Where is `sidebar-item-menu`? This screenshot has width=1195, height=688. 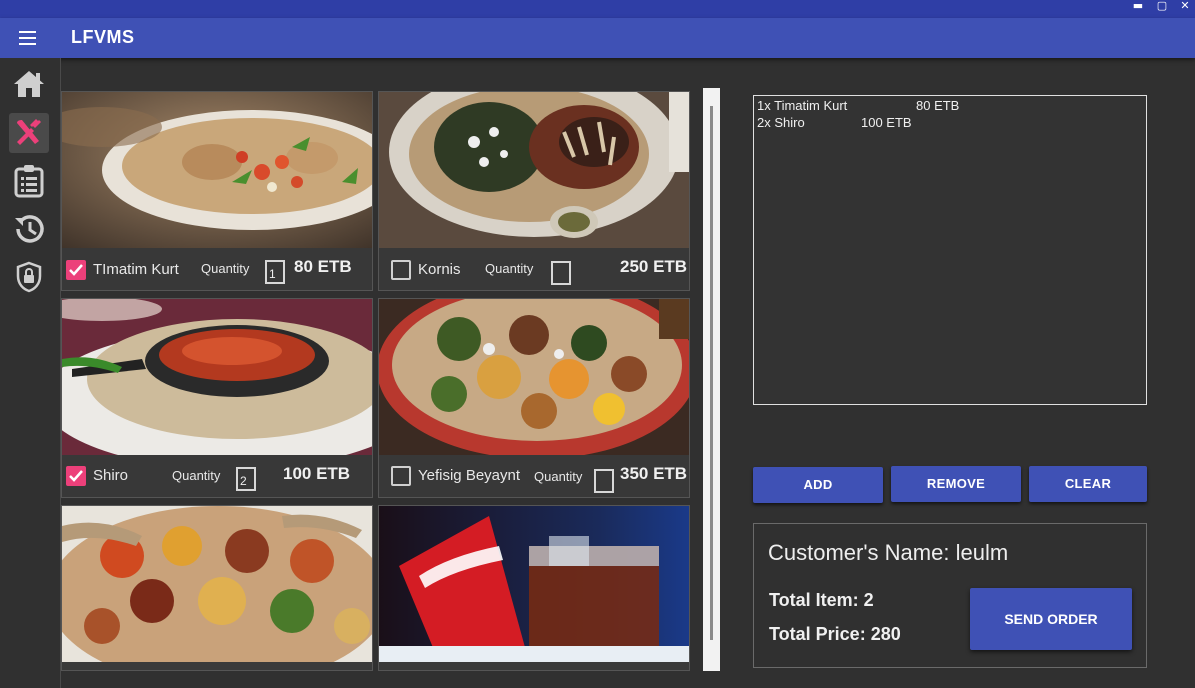 sidebar-item-menu is located at coordinates (29, 133).